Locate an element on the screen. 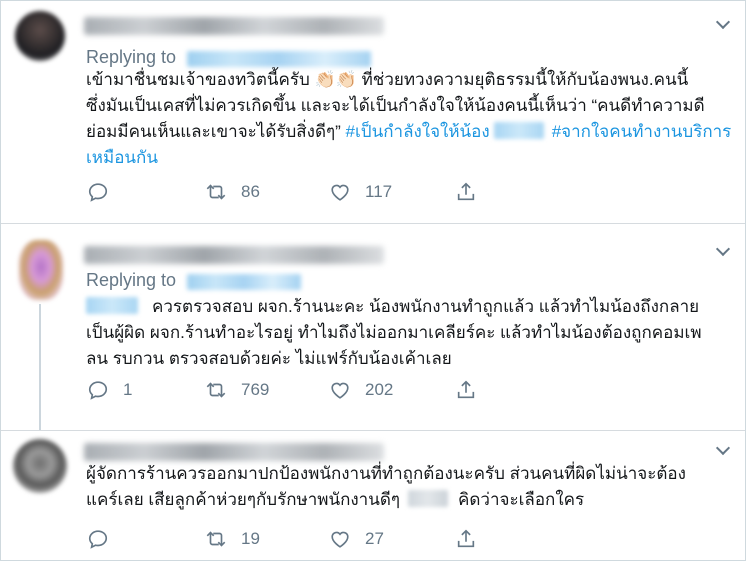 Image resolution: width=746 pixels, height=561 pixels. like-button: 202 is located at coordinates (361, 390).